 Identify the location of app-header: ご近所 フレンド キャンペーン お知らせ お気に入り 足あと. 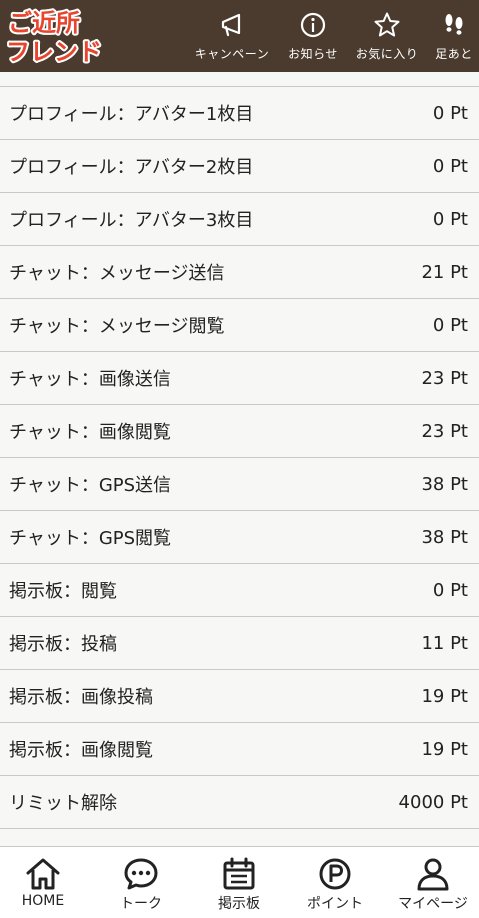
(239, 36).